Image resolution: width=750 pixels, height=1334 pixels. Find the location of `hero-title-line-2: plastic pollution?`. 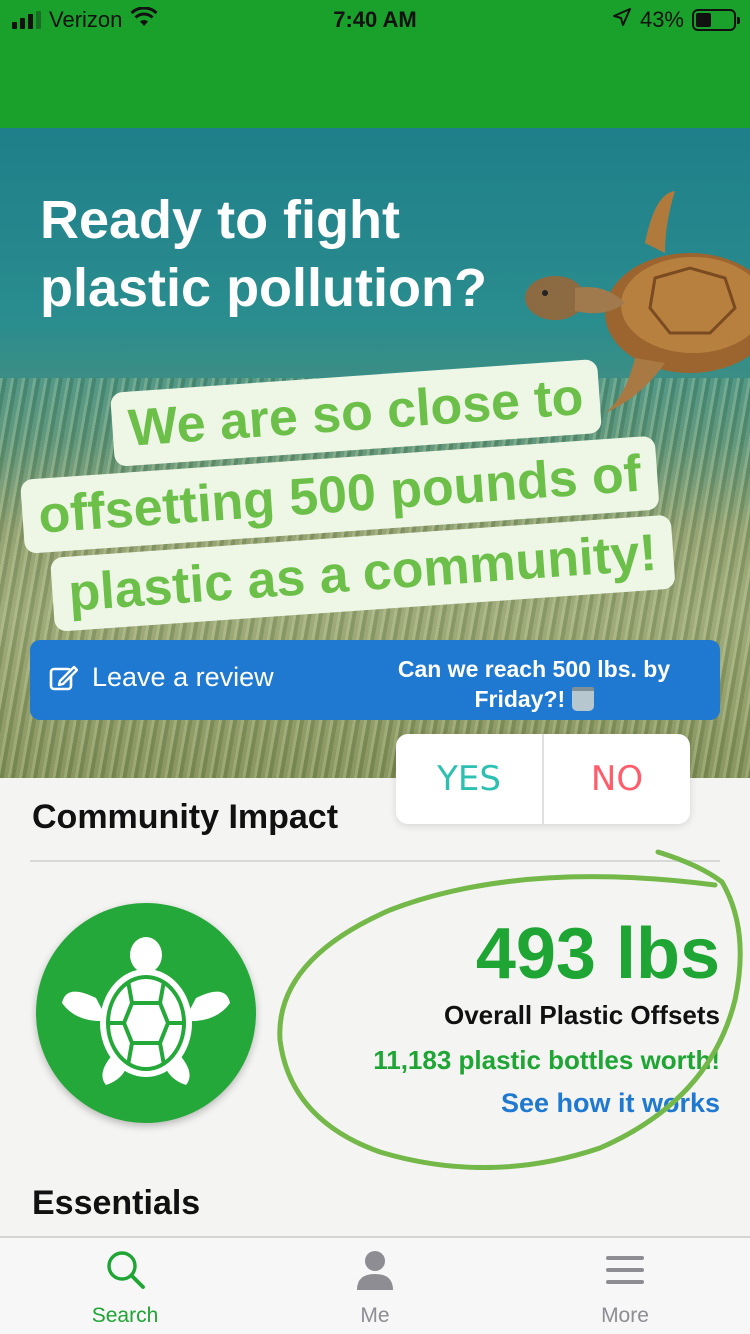

hero-title-line-2: plastic pollution? is located at coordinates (263, 288).